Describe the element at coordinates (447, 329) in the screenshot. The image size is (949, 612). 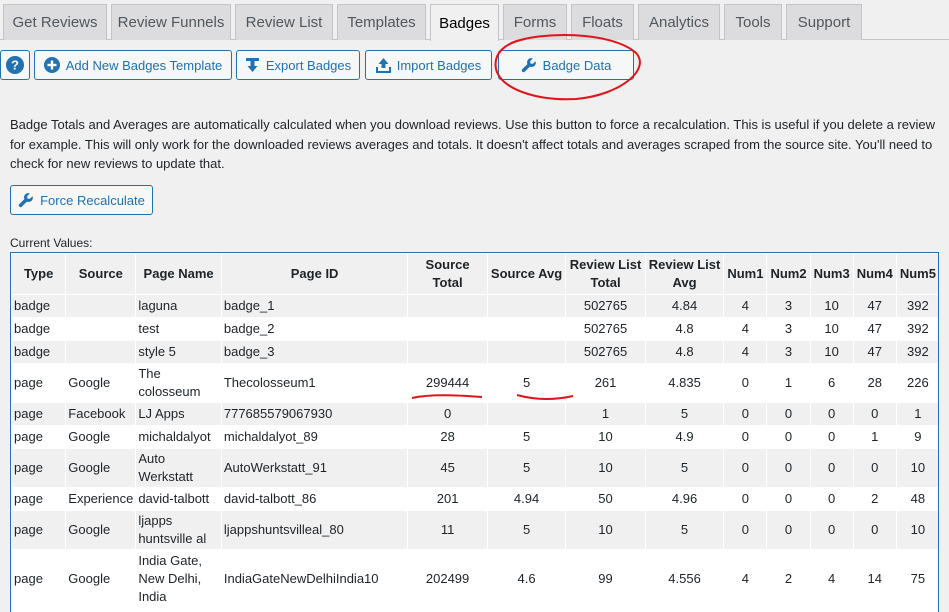
I see `cell-source-total` at that location.